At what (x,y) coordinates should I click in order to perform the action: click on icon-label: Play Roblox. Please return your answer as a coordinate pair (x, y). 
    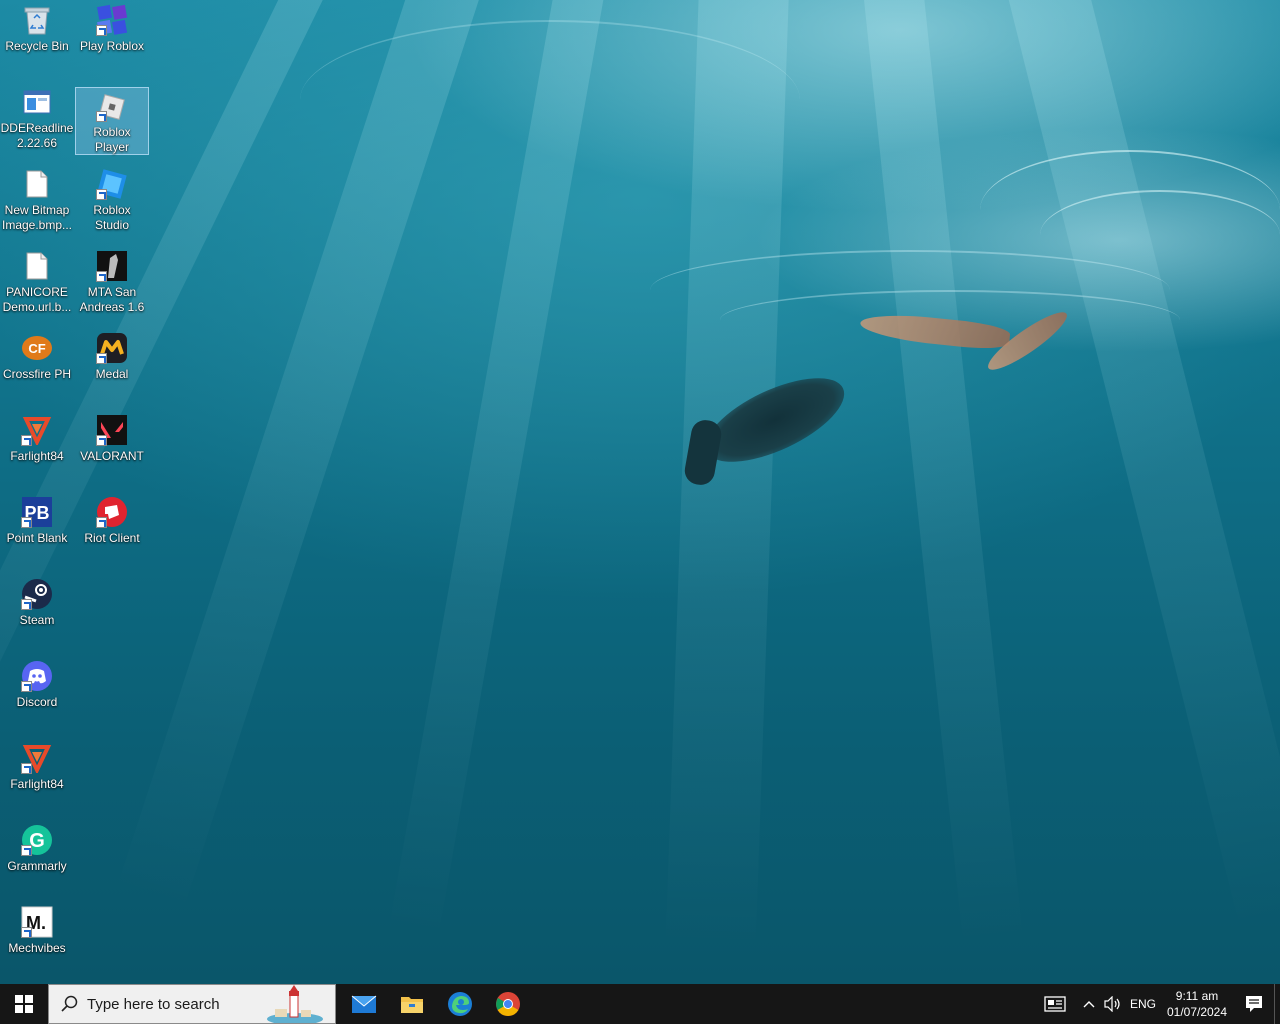
    Looking at the image, I should click on (112, 46).